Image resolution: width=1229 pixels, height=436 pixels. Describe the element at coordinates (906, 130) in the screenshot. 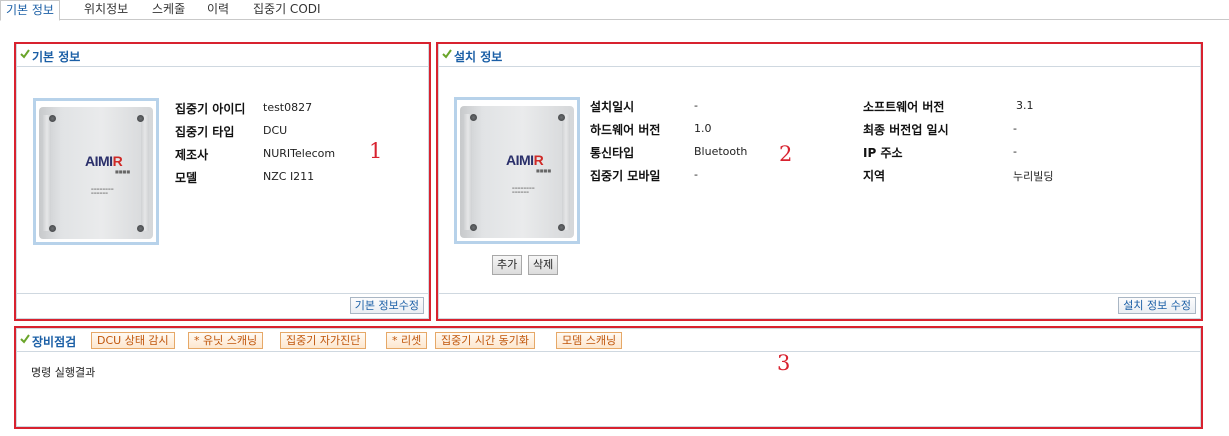

I see `field-label-last-upgrade-date: 최종 버전업 일시` at that location.